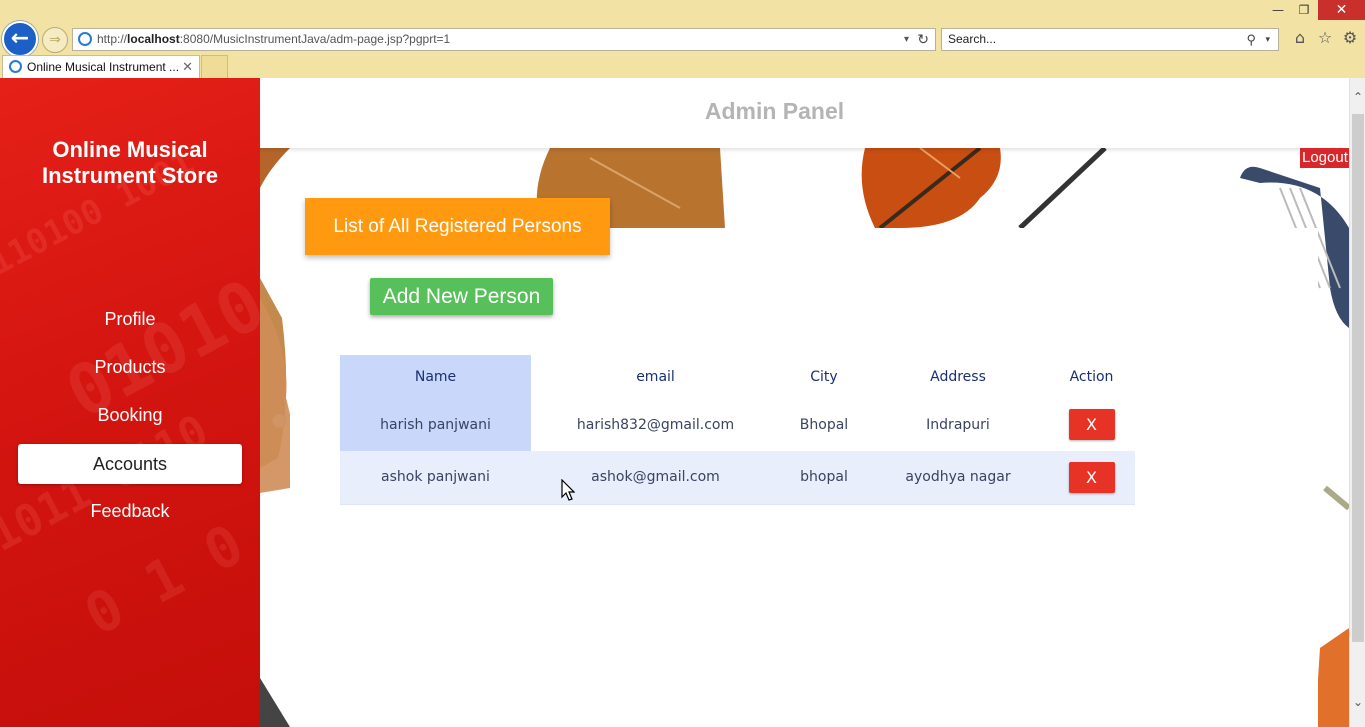 The width and height of the screenshot is (1365, 727). I want to click on sidebar-item-accounts: Accounts, so click(130, 464).